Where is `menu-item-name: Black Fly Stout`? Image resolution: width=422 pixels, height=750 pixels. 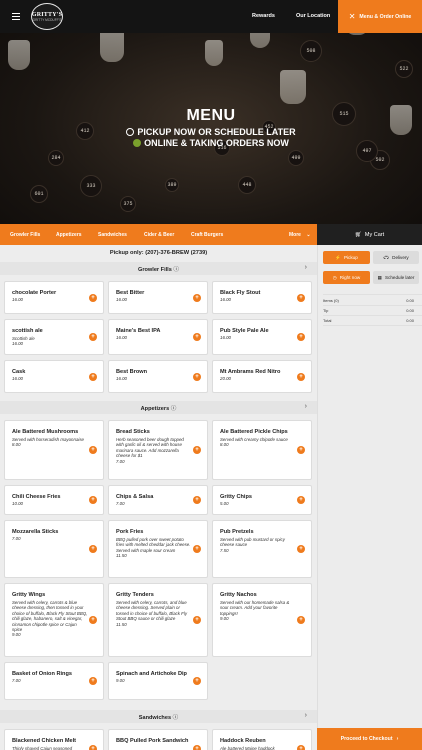
menu-item-name: Black Fly Stout is located at coordinates (240, 293).